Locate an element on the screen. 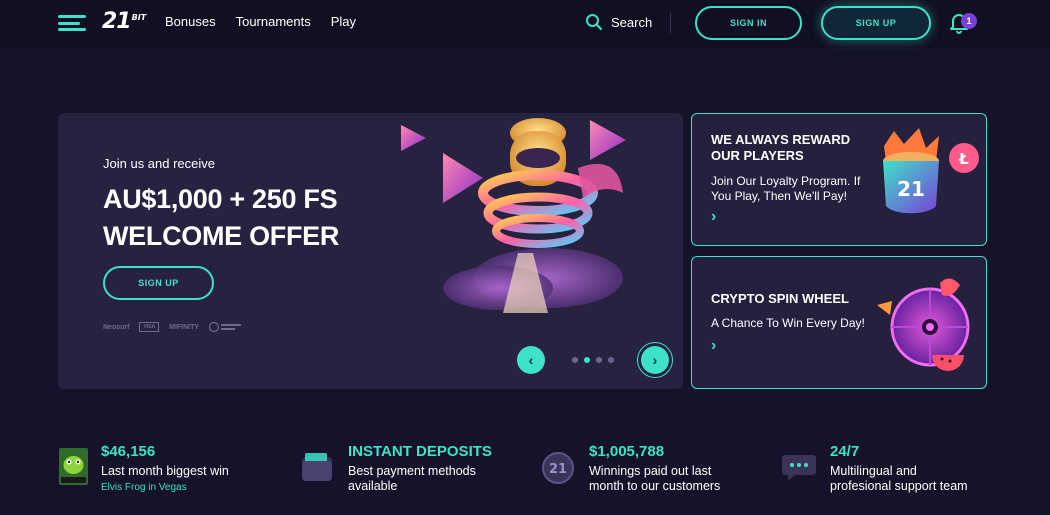 This screenshot has width=1050, height=515. stat-game-link: Elvis Frog in Vegas is located at coordinates (165, 487).